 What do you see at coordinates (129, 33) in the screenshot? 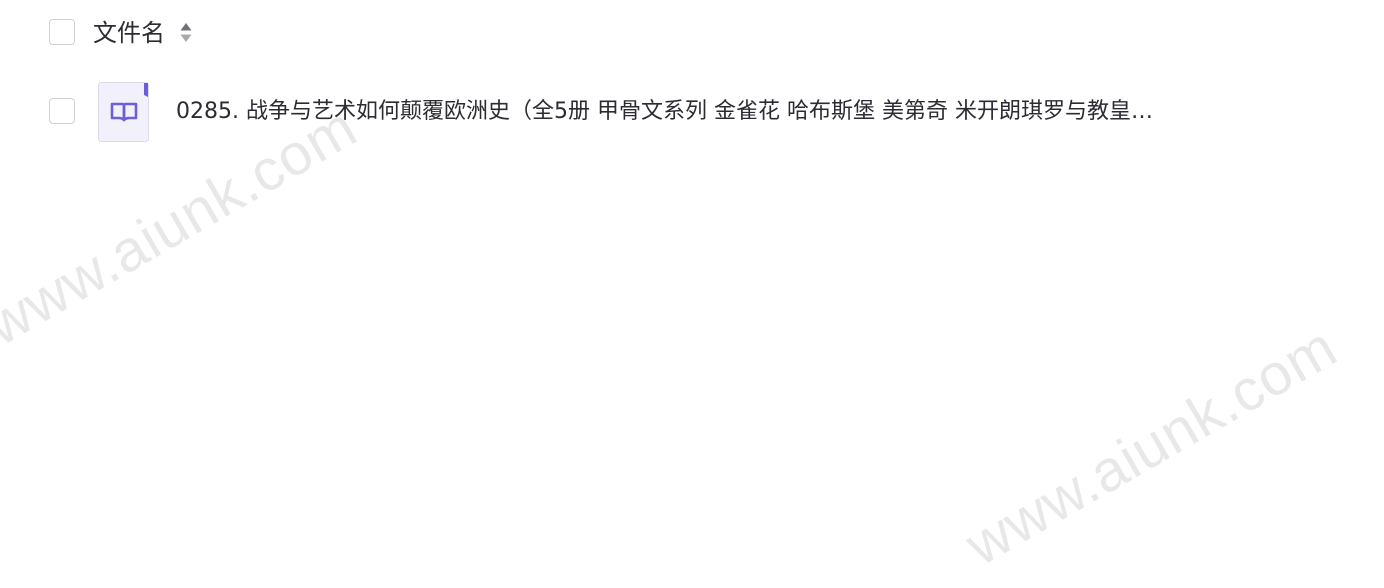
I see `filename-column-header: 文件名` at bounding box center [129, 33].